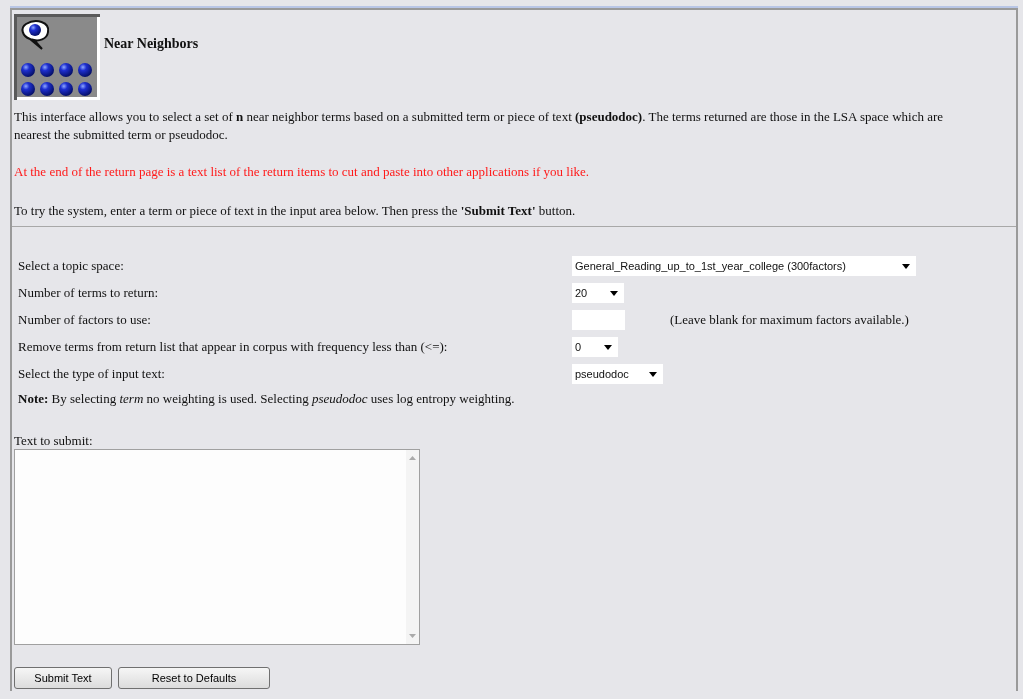  I want to click on input-field, so click(598, 320).